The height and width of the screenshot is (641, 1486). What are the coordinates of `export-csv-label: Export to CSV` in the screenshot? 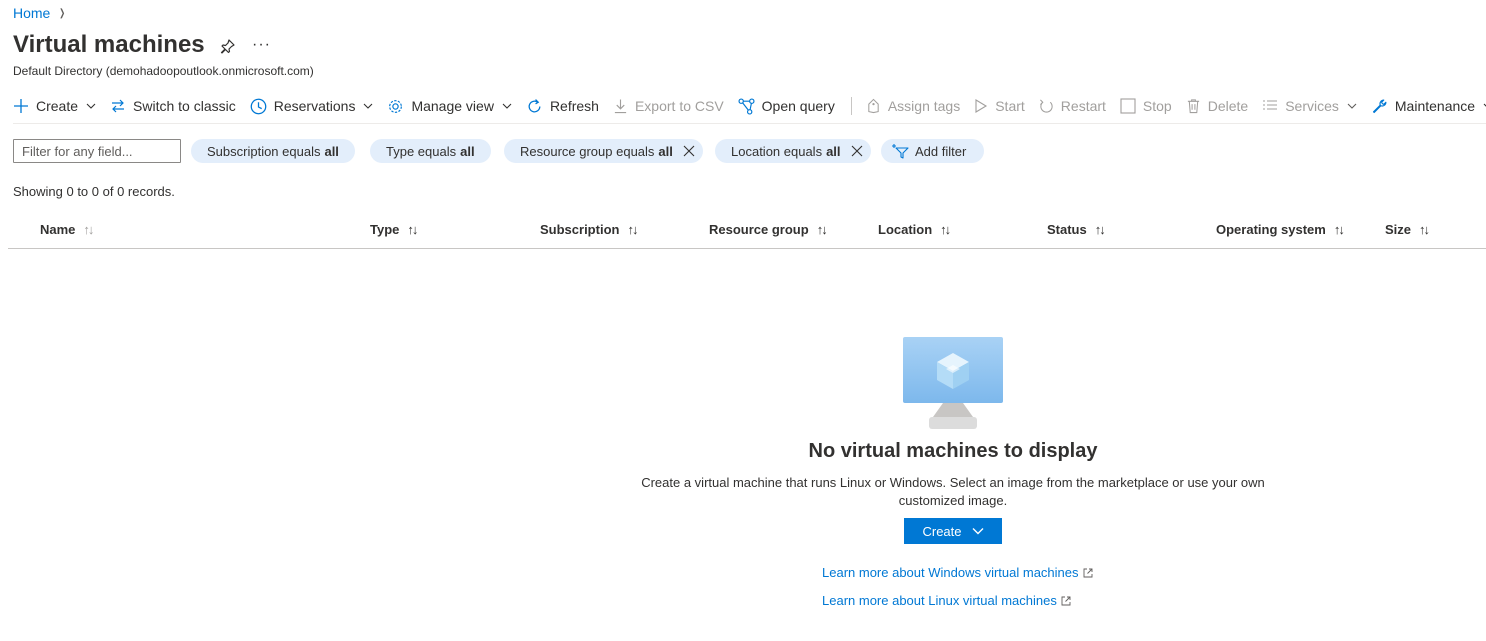 It's located at (679, 106).